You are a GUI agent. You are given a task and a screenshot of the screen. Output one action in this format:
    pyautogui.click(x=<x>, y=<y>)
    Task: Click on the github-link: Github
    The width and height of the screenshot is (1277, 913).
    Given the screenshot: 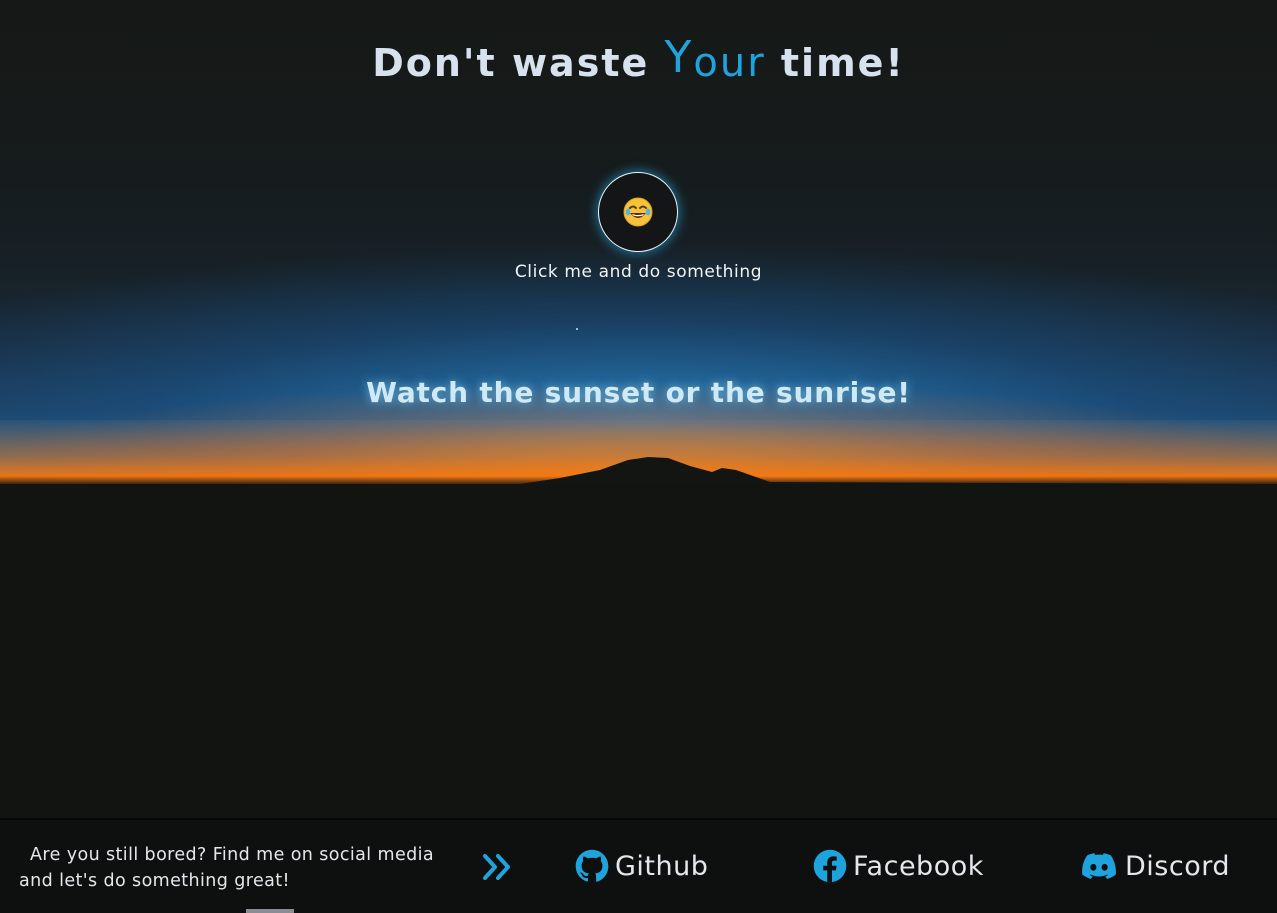 What is the action you would take?
    pyautogui.click(x=641, y=866)
    